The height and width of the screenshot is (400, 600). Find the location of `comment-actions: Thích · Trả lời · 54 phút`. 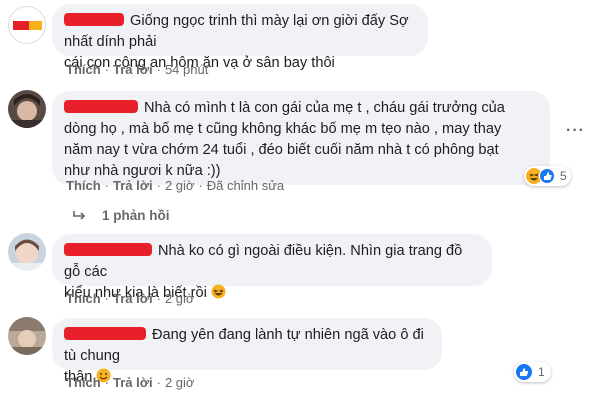

comment-actions: Thích · Trả lời · 54 phút is located at coordinates (137, 69).